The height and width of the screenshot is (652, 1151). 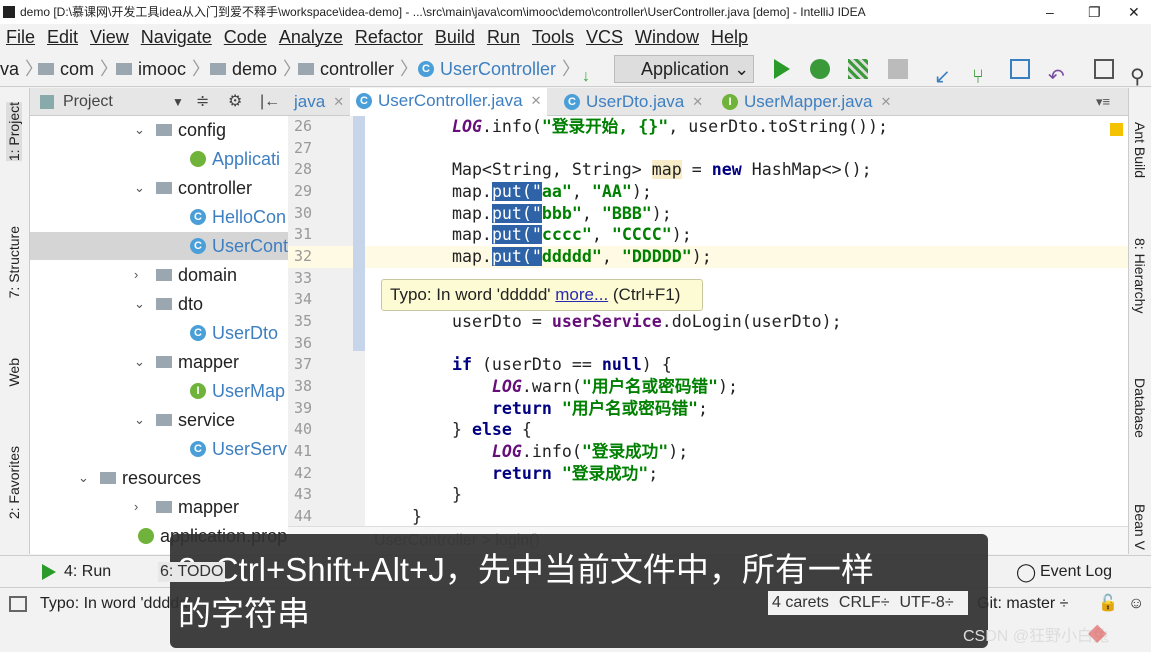 I want to click on menu-analyze: Analyze, so click(x=311, y=37).